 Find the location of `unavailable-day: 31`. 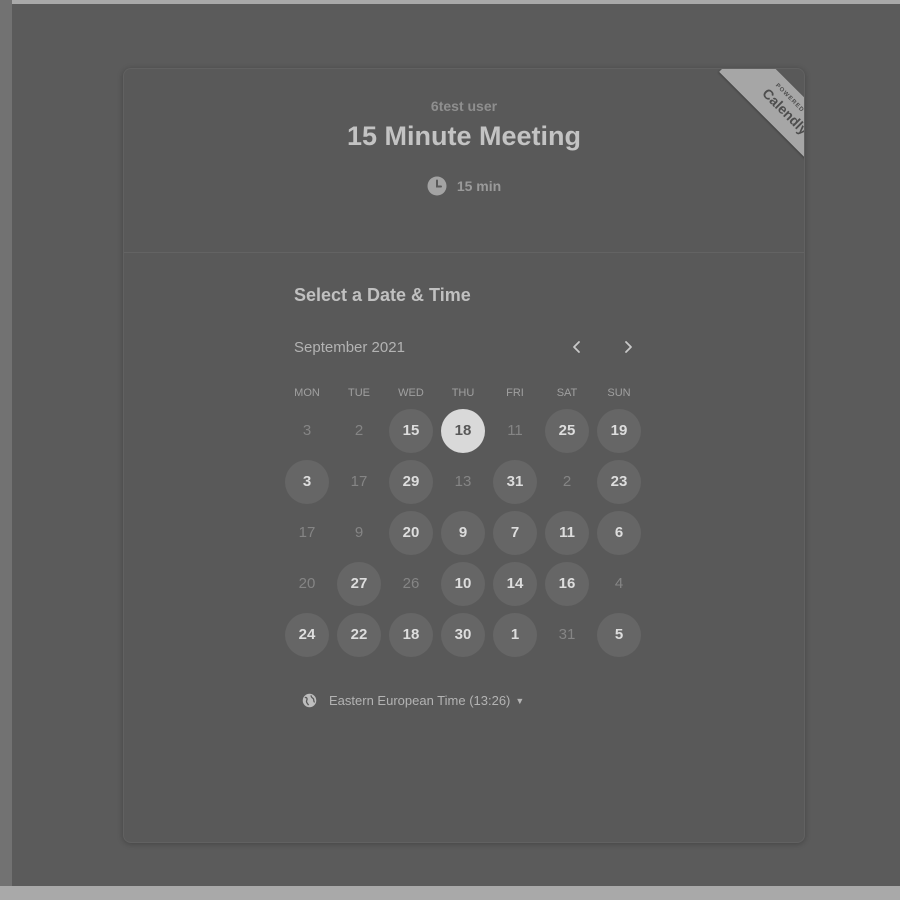

unavailable-day: 31 is located at coordinates (567, 634).